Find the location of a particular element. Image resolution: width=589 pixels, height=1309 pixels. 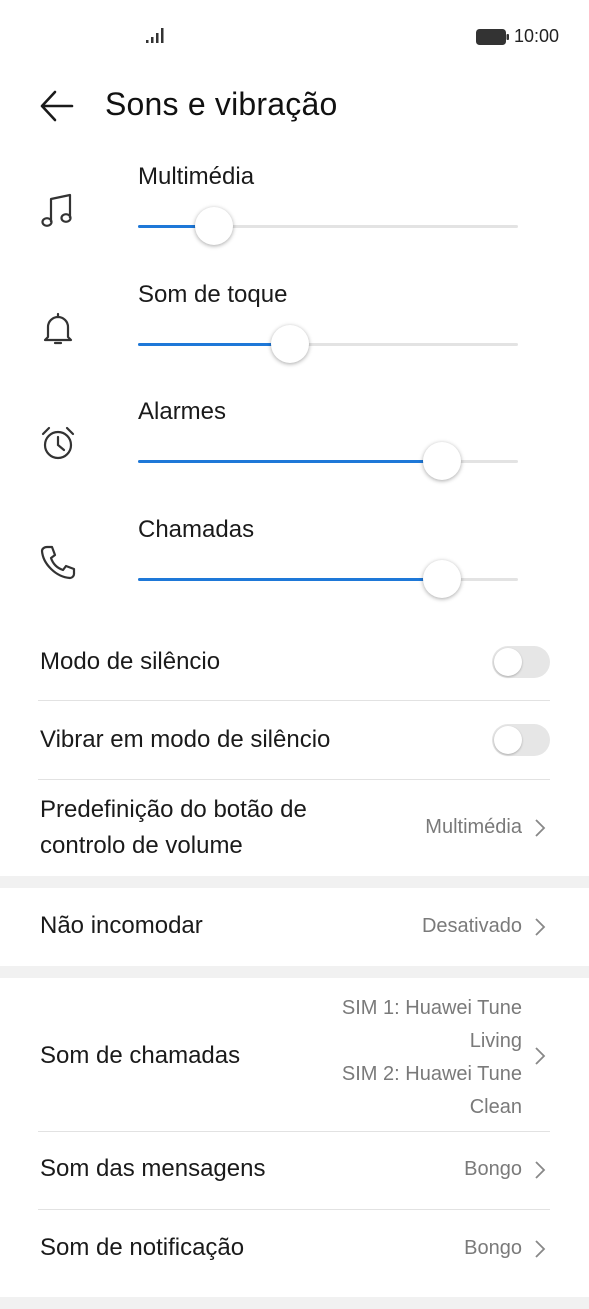

sim1-ringtone-line: SIM 1: Huawei Tune is located at coordinates (431, 1008).